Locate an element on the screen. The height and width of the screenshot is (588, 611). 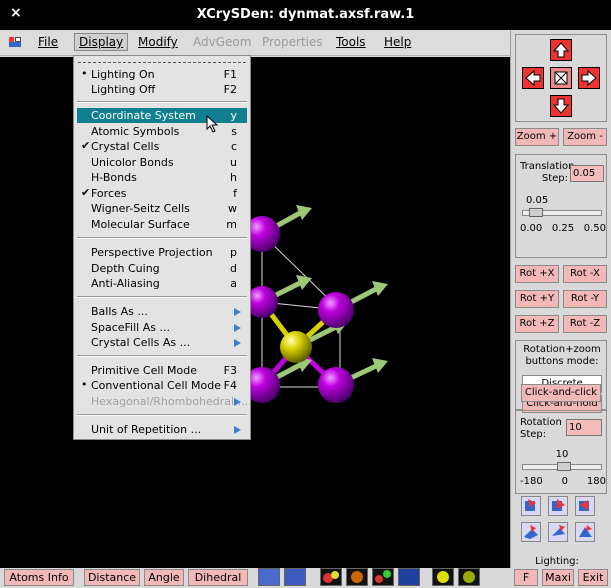
lighting-on-icon is located at coordinates (443, 577).